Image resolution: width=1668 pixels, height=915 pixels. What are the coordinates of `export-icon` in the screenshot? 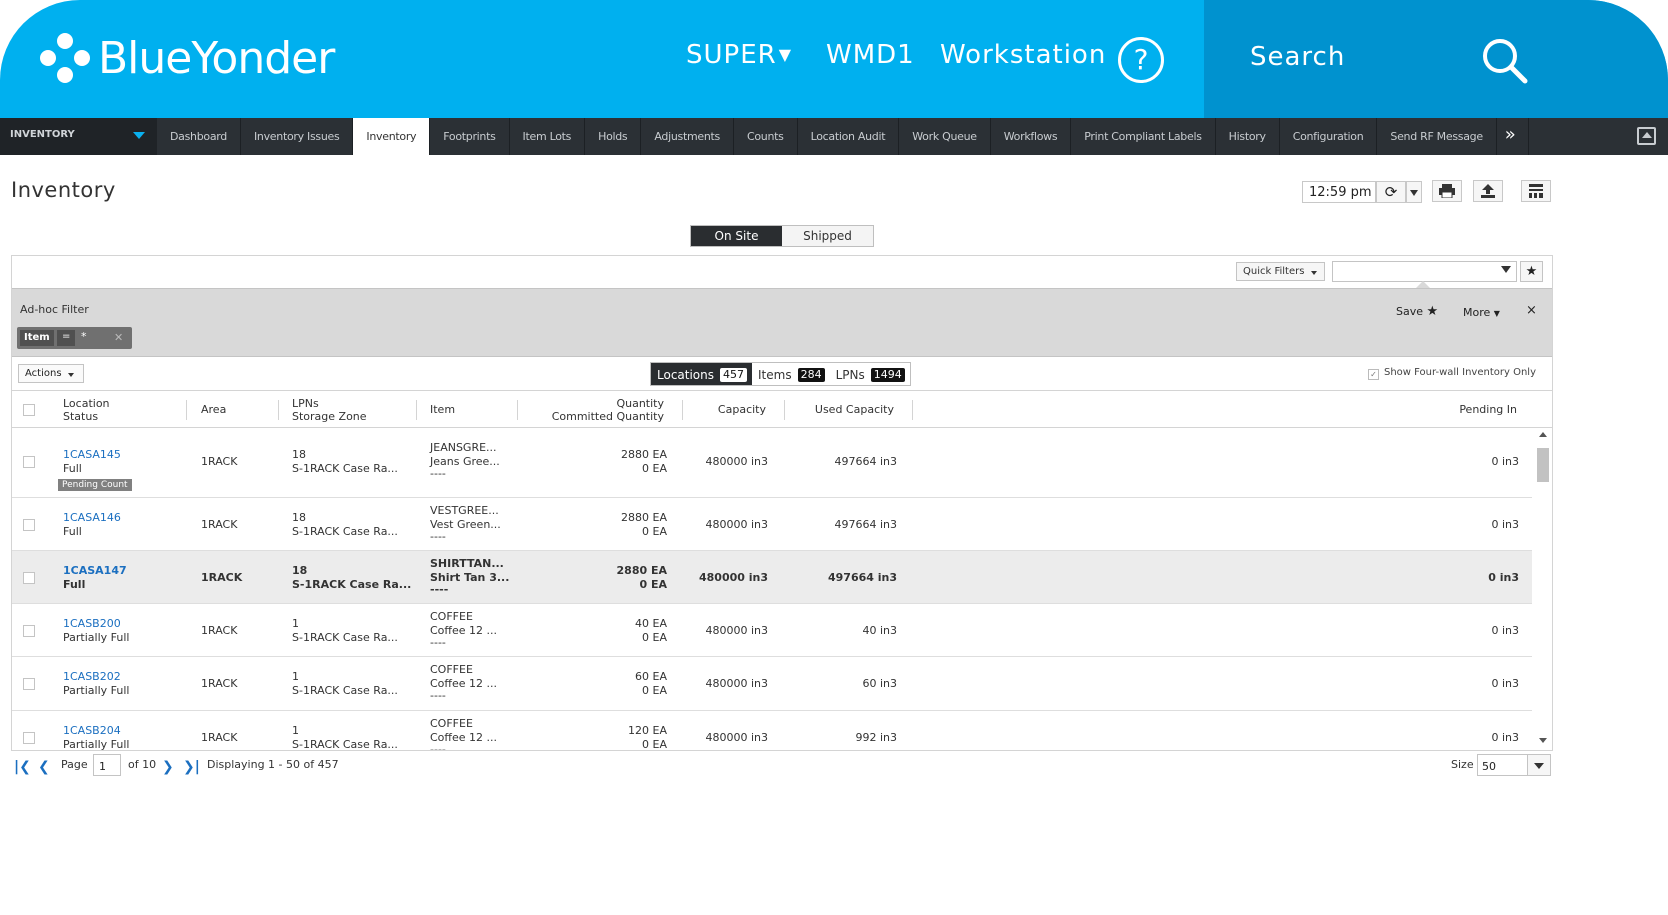 It's located at (1488, 191).